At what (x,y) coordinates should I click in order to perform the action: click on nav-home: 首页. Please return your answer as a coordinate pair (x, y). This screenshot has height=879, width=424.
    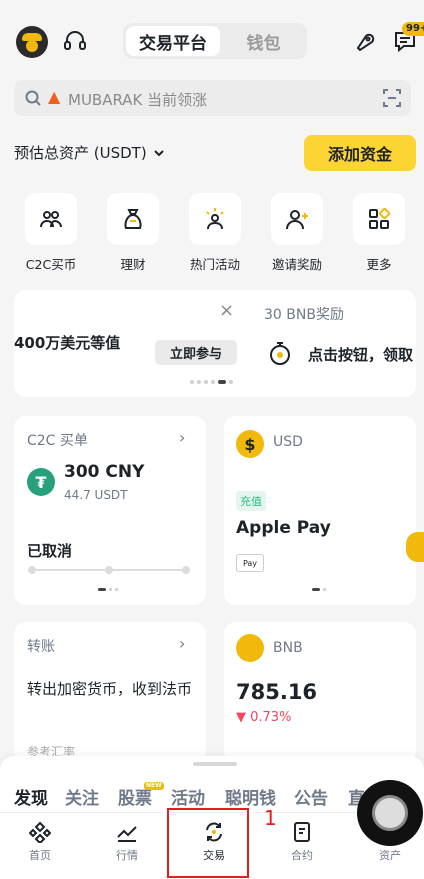
    Looking at the image, I should click on (40, 842).